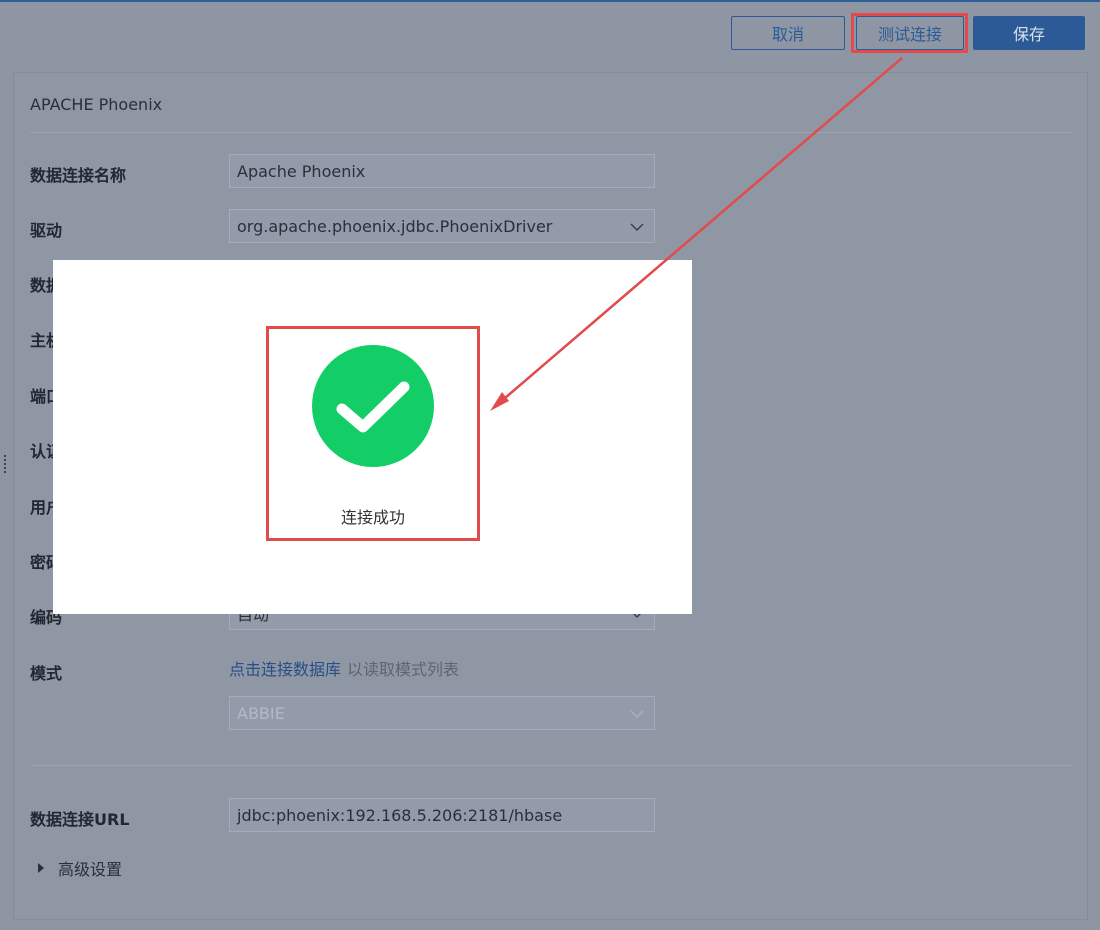  I want to click on connect-database-link: 点击连接数据库, so click(285, 669).